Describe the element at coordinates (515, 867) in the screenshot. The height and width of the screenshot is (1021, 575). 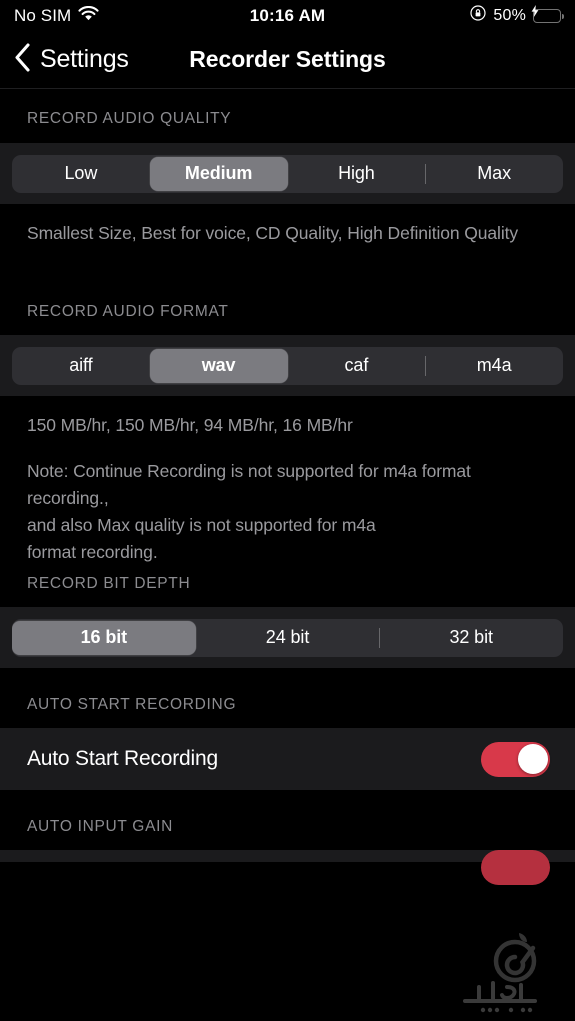
I see `auto-input-gain-toggle` at that location.